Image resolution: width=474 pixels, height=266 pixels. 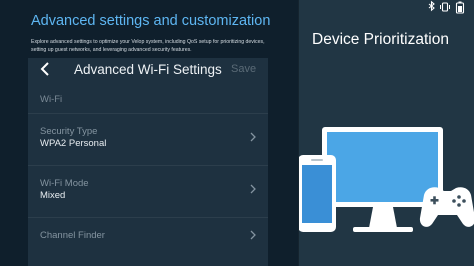 I want to click on settings-header: Advanced Wi-Fi Settings Save, so click(x=148, y=70).